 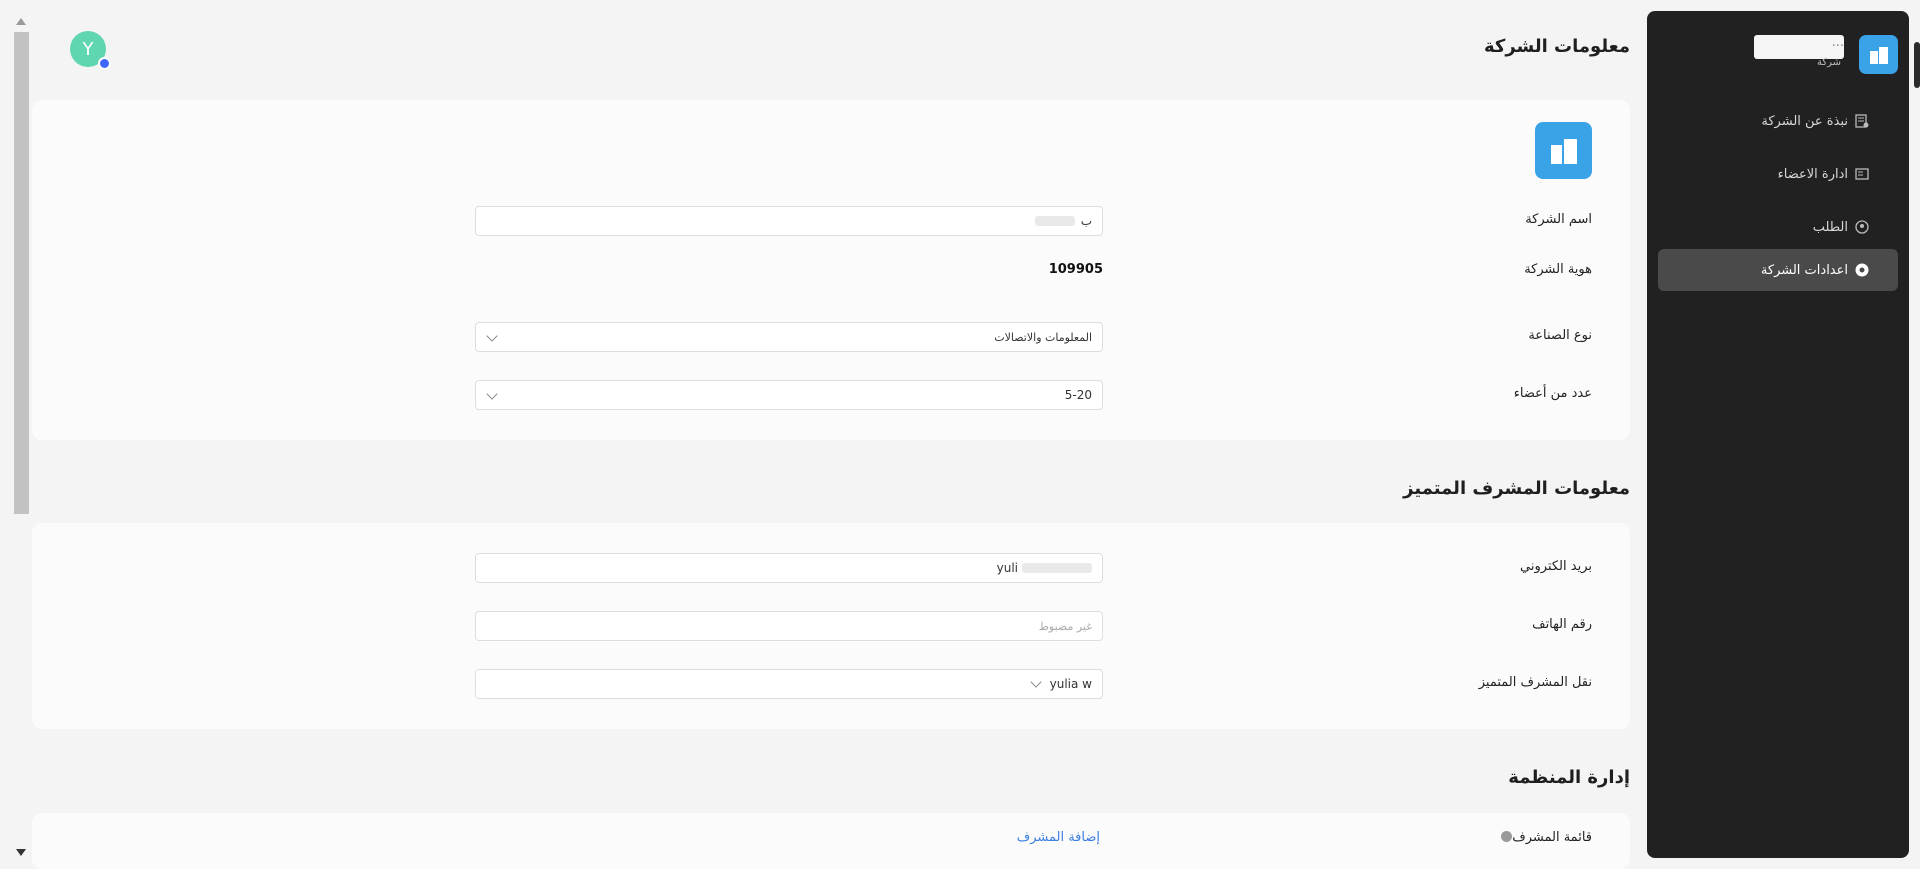 What do you see at coordinates (789, 221) in the screenshot?
I see `company-name-input: ب` at bounding box center [789, 221].